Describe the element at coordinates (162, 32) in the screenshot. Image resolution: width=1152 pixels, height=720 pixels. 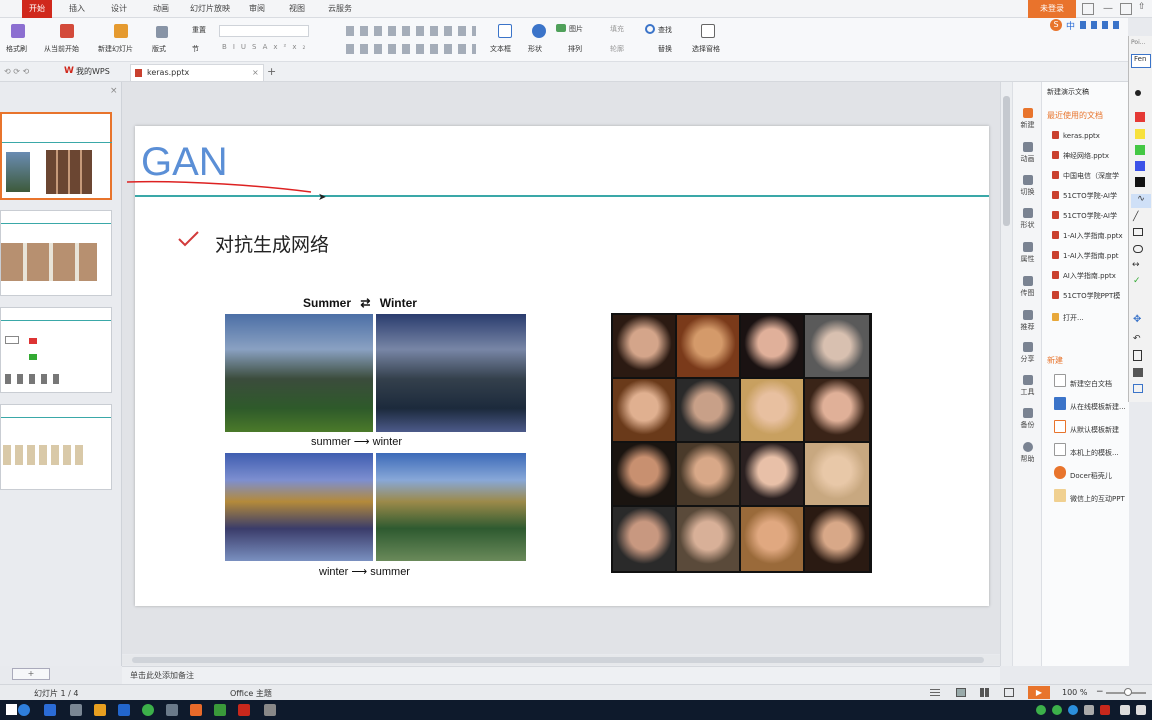
I see `layout-icon` at that location.